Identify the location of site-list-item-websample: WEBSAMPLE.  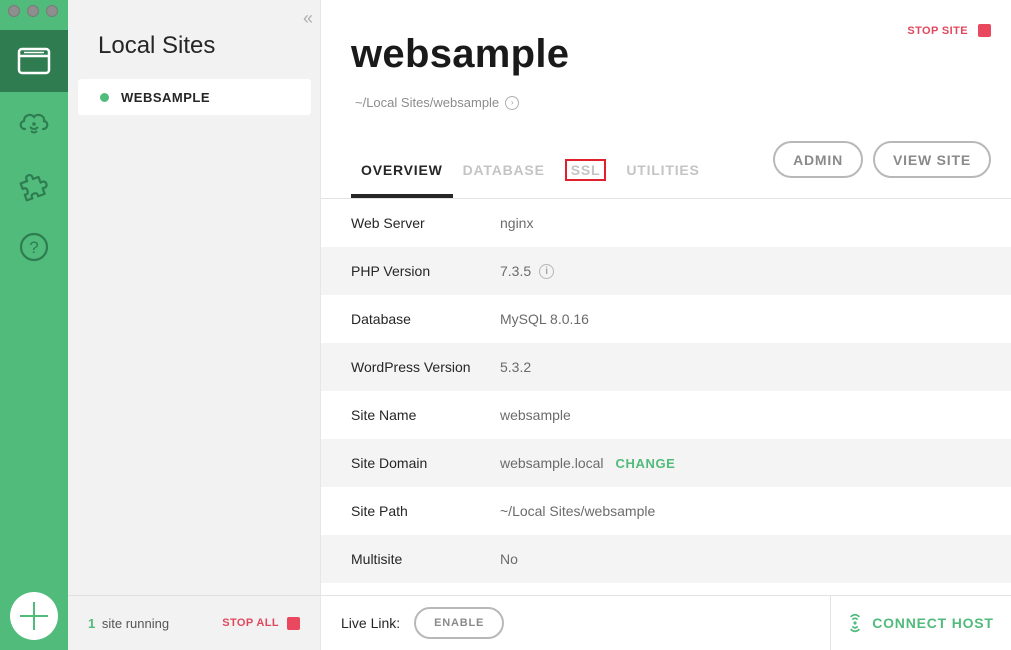
(194, 97).